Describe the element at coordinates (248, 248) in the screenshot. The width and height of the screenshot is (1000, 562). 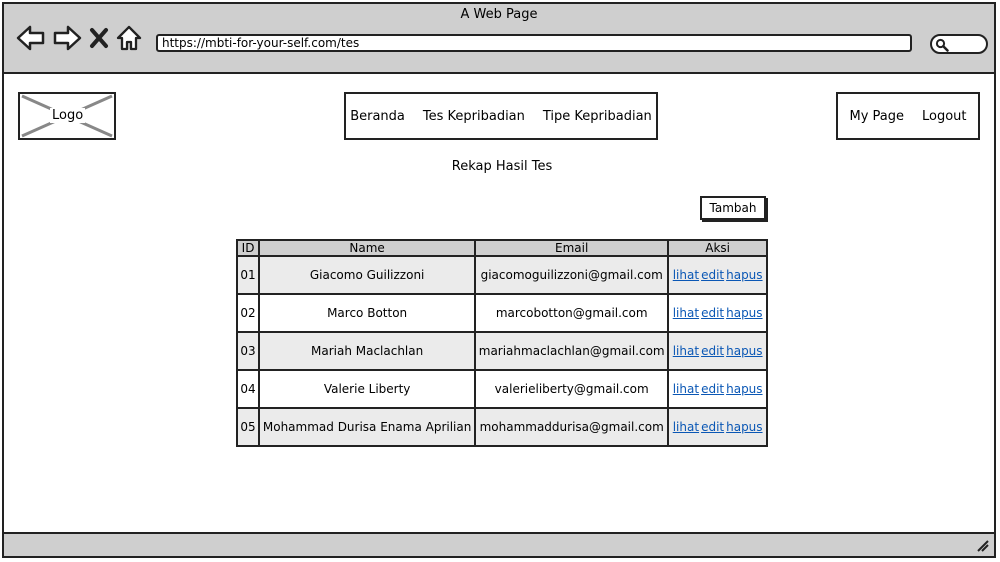
I see `column-header-id: ID` at that location.